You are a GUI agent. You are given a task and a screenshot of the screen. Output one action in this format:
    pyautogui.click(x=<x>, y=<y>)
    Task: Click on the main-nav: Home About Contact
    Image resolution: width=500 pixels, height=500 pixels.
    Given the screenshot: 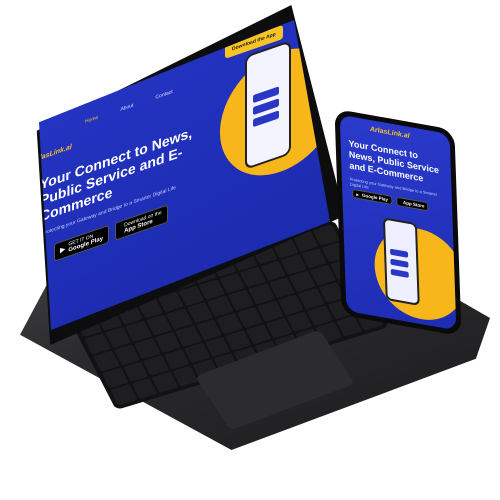 What is the action you would take?
    pyautogui.click(x=129, y=107)
    